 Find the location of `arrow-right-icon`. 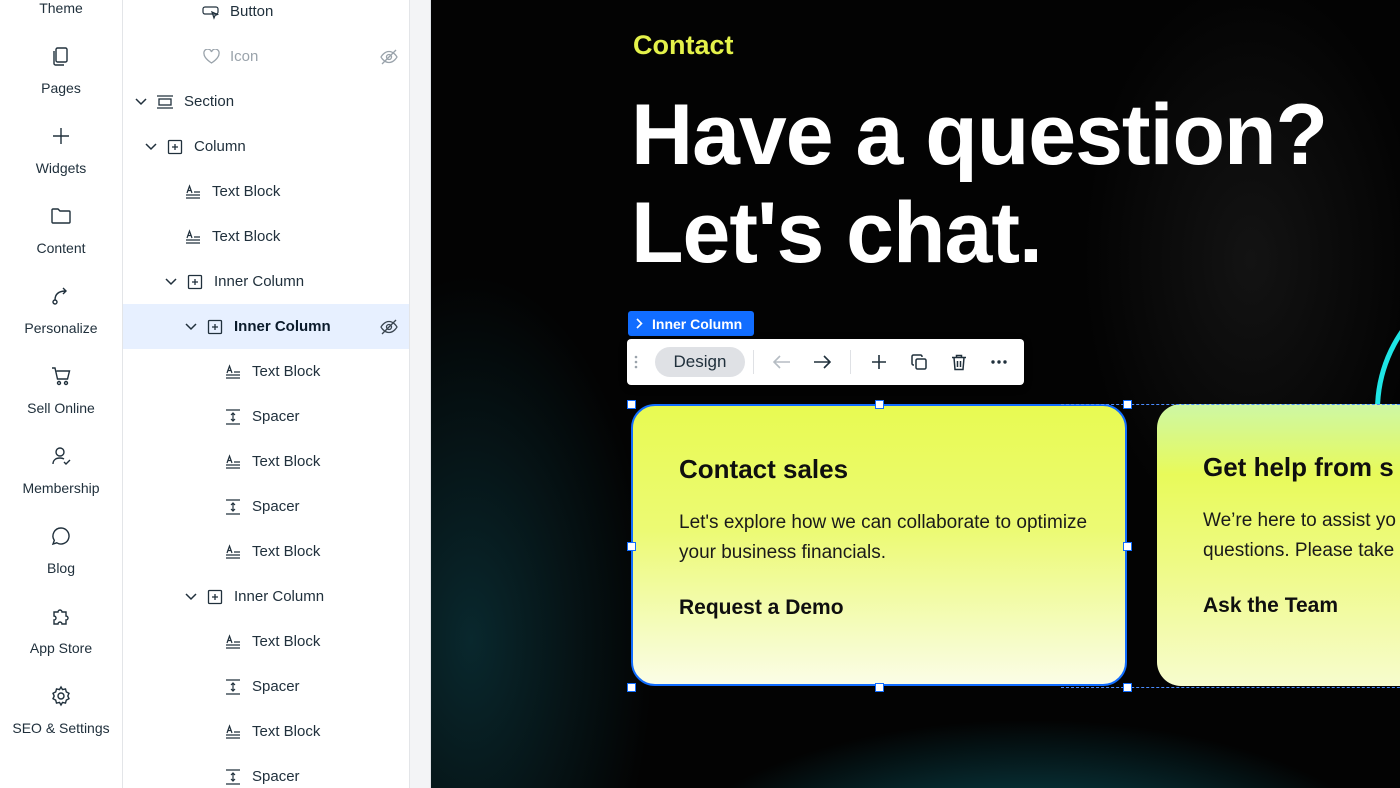

arrow-right-icon is located at coordinates (822, 362).